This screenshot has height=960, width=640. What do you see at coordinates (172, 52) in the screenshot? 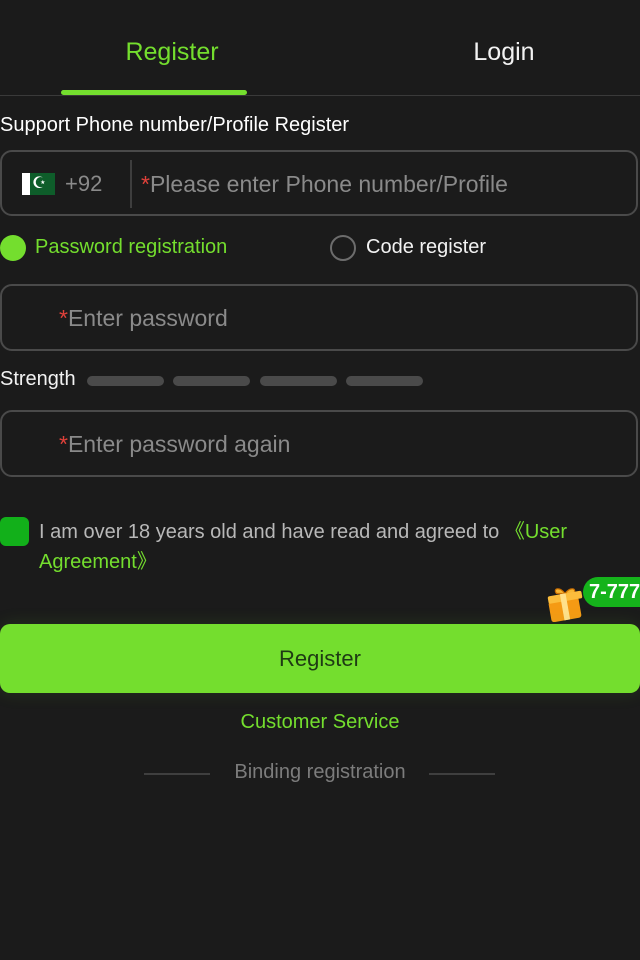
I see `tab-register: Register` at bounding box center [172, 52].